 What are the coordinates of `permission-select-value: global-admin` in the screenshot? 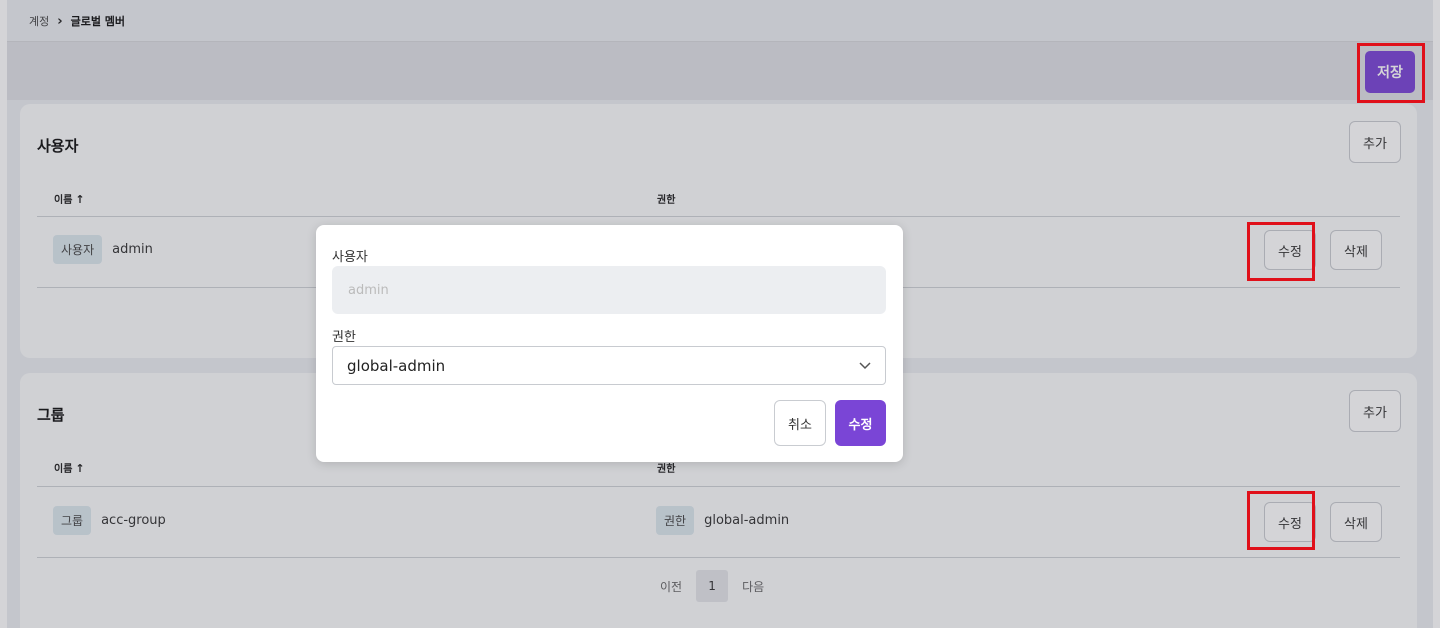 It's located at (396, 365).